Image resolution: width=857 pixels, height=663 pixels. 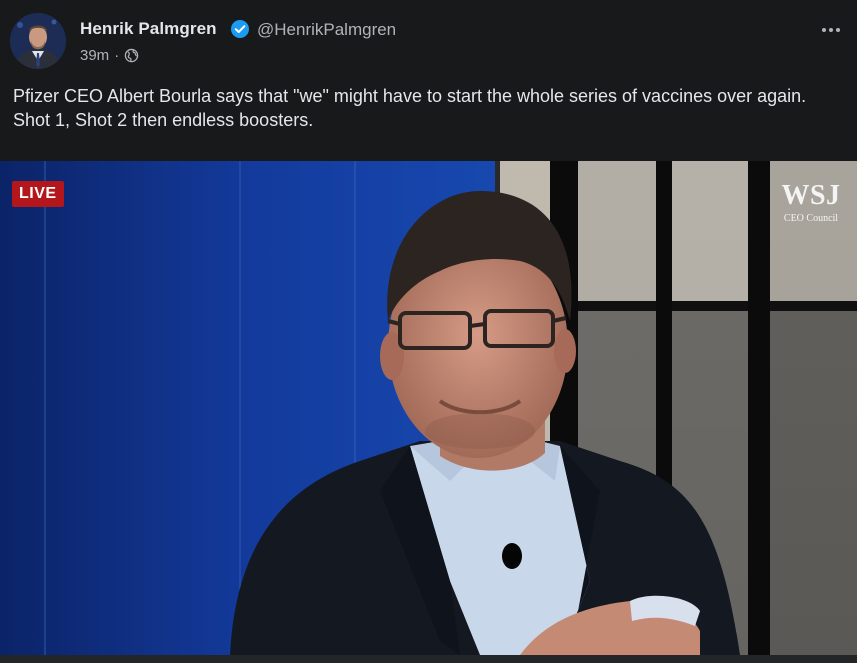 I want to click on avatar-image, so click(x=38, y=41).